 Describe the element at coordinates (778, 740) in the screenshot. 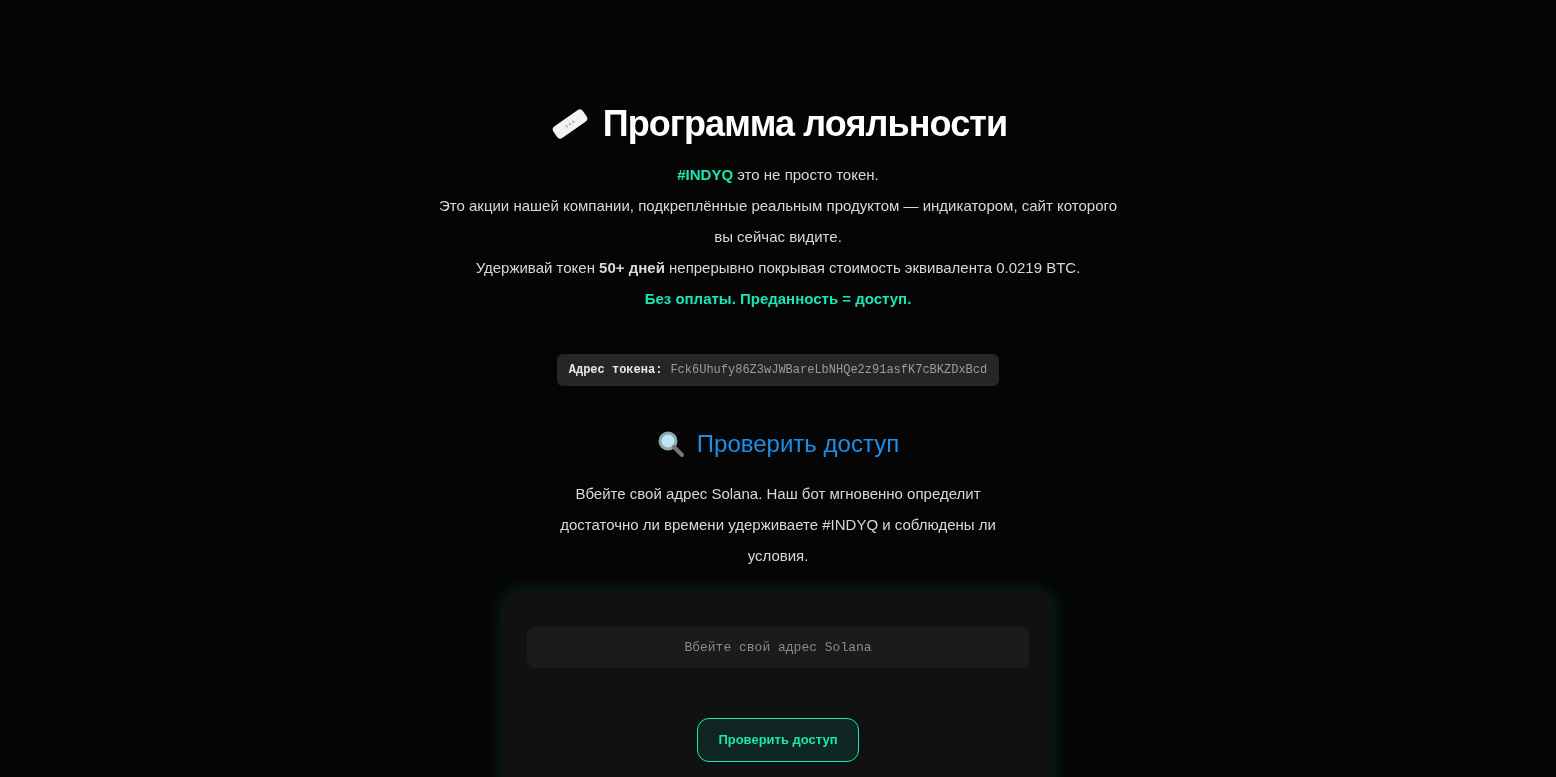

I see `check-access-button: Проверить доступ` at that location.